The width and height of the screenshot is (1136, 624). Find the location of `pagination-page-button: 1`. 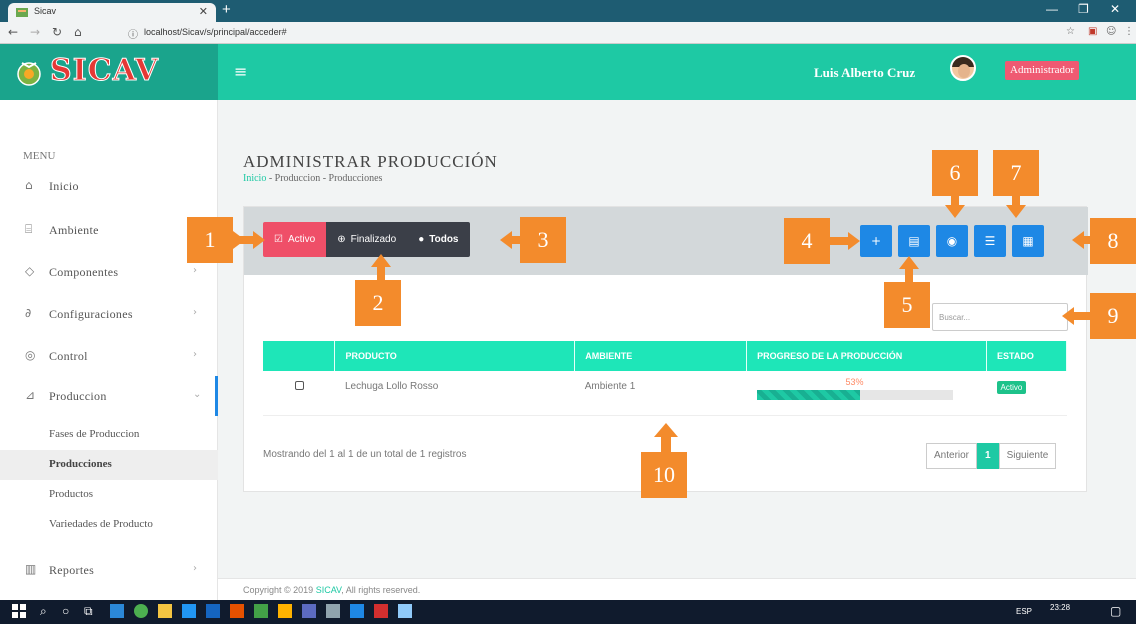

pagination-page-button: 1 is located at coordinates (988, 456).